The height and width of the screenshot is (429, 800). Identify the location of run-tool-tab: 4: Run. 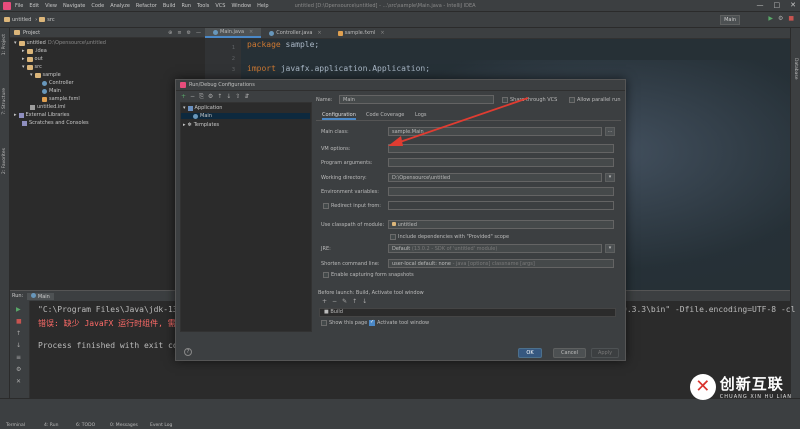
(51, 425).